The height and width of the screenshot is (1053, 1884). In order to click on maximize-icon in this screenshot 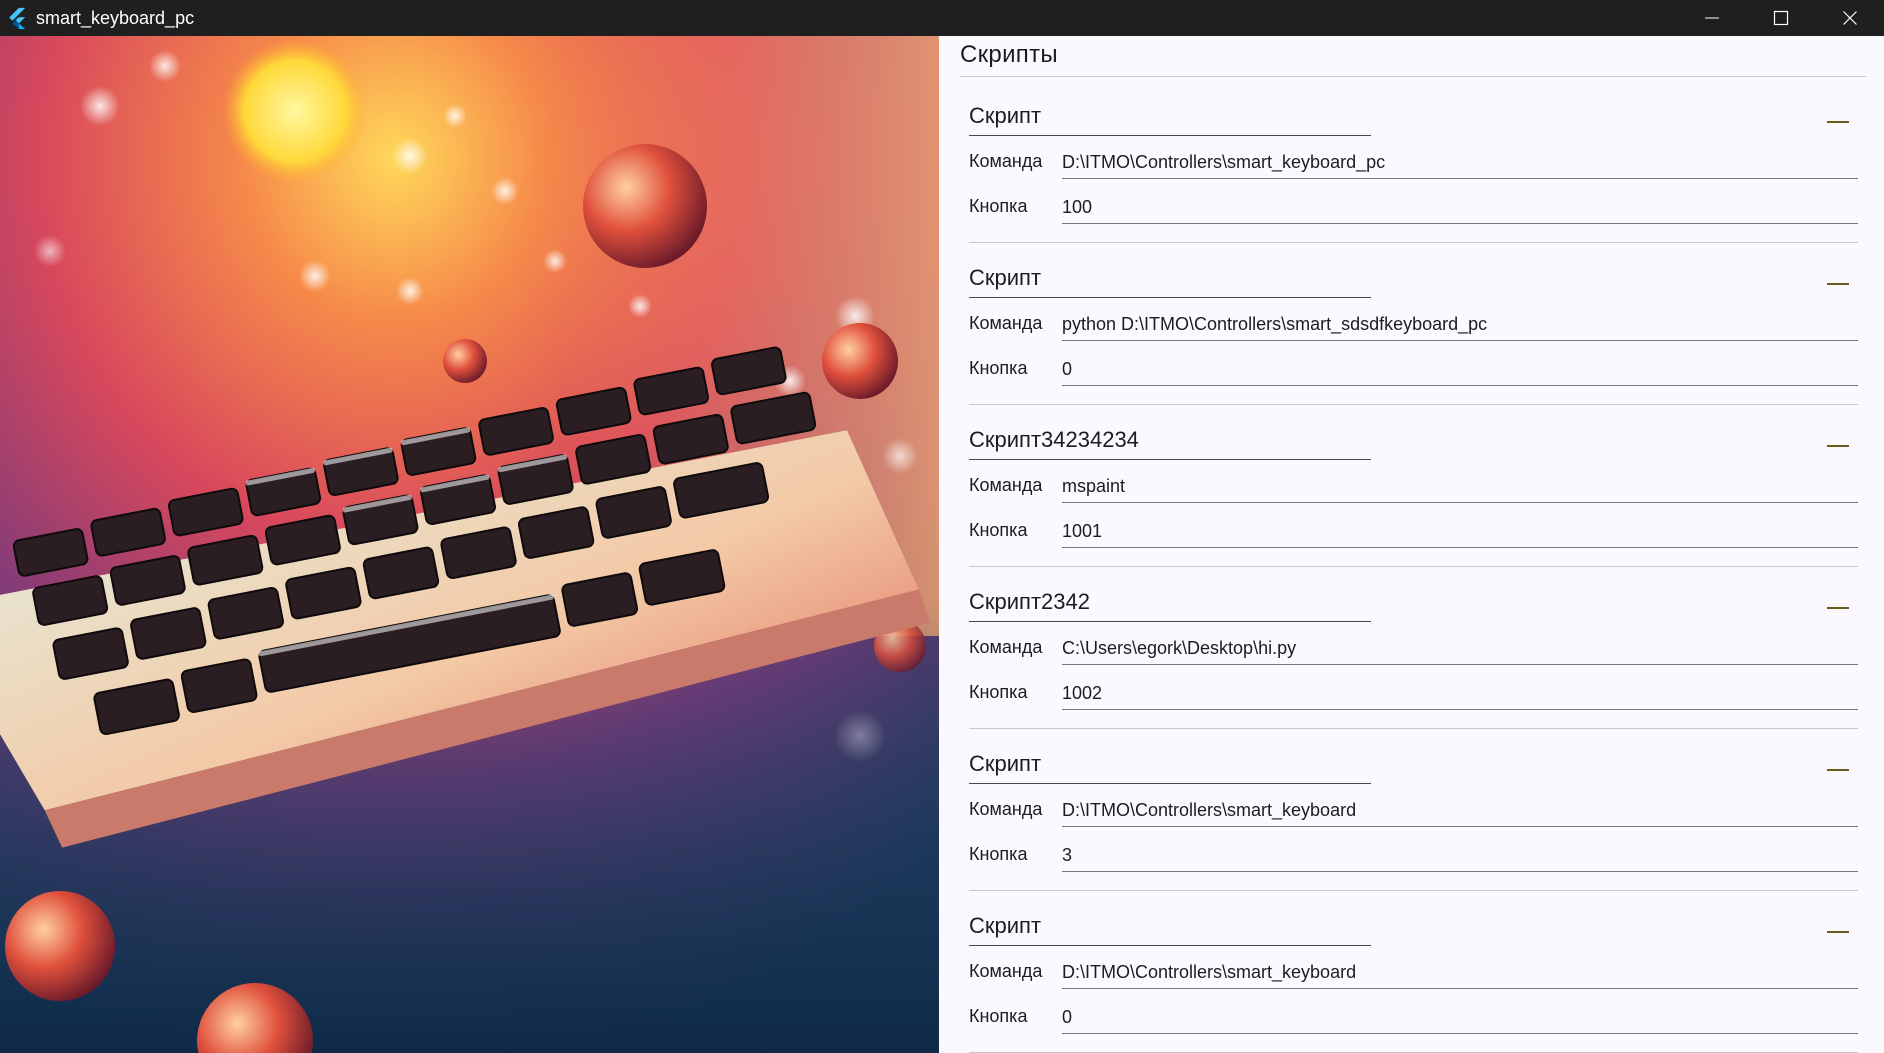, I will do `click(1780, 18)`.